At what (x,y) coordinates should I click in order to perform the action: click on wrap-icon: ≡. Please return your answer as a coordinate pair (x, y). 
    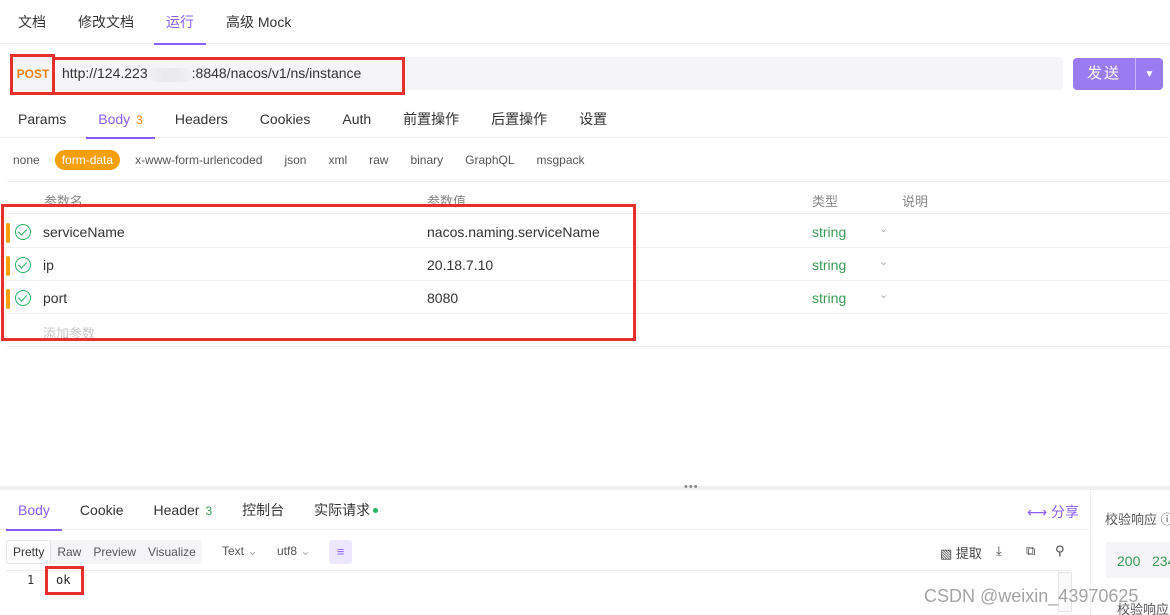
    Looking at the image, I should click on (340, 552).